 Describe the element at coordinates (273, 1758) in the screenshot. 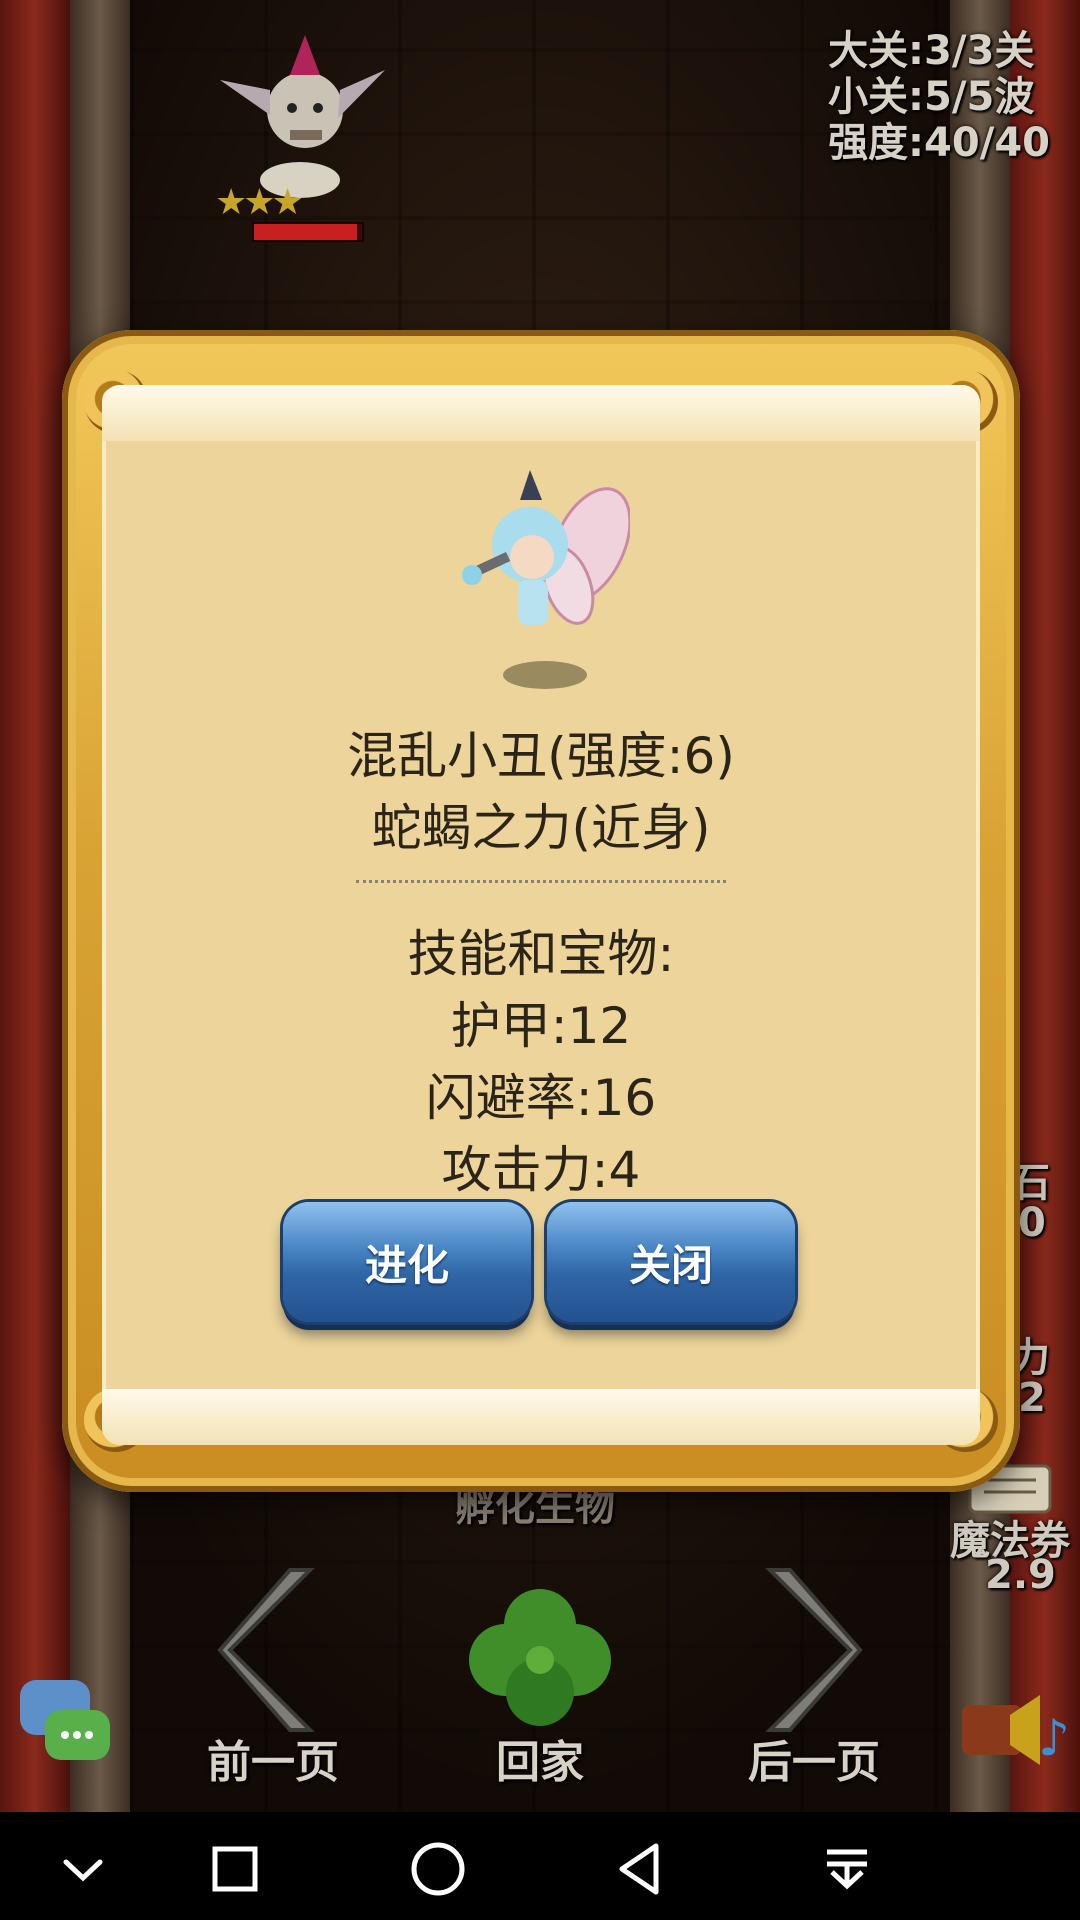

I see `prev-page-label: 前一页` at that location.